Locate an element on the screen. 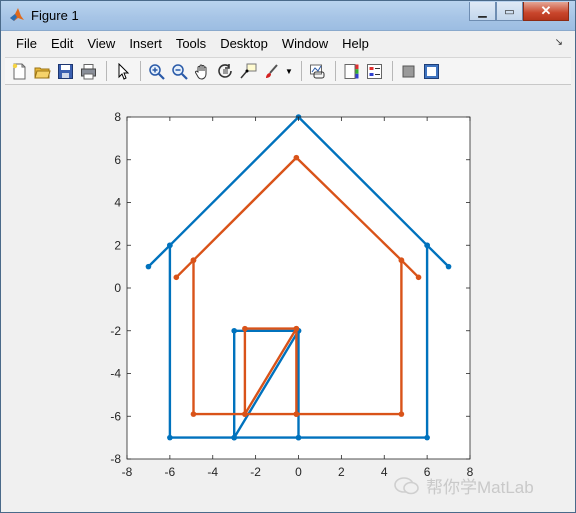 The height and width of the screenshot is (513, 576). menu-window: Window is located at coordinates (305, 43).